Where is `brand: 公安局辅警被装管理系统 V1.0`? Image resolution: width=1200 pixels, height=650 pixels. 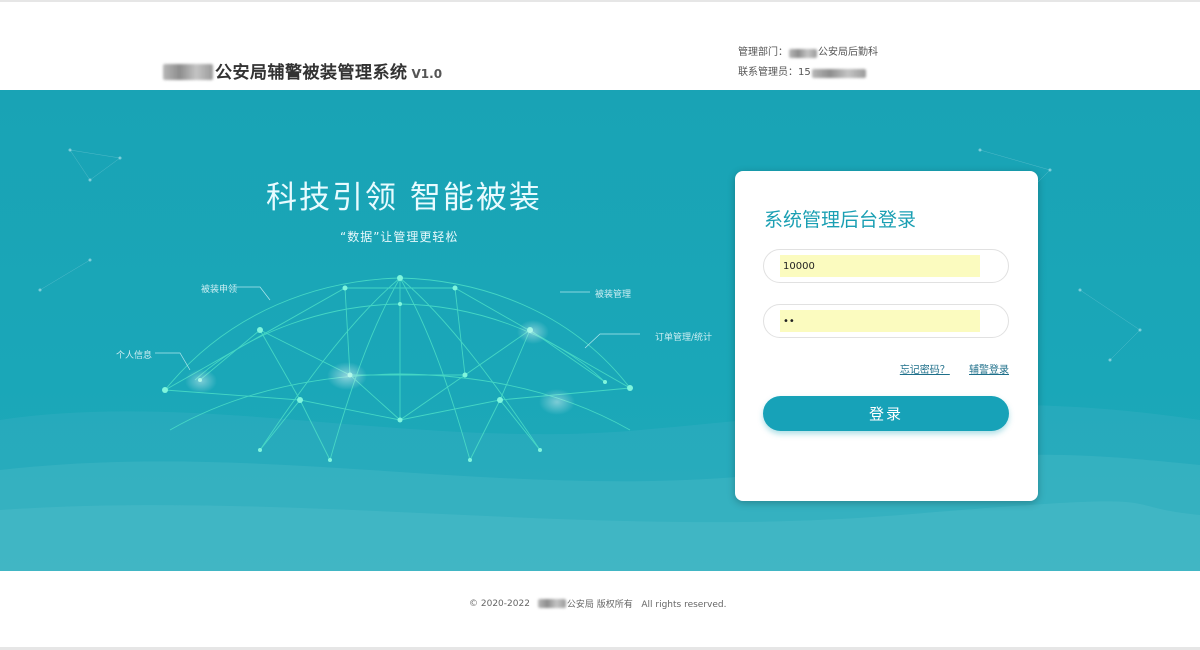
brand: 公安局辅警被装管理系统 V1.0 is located at coordinates (302, 70).